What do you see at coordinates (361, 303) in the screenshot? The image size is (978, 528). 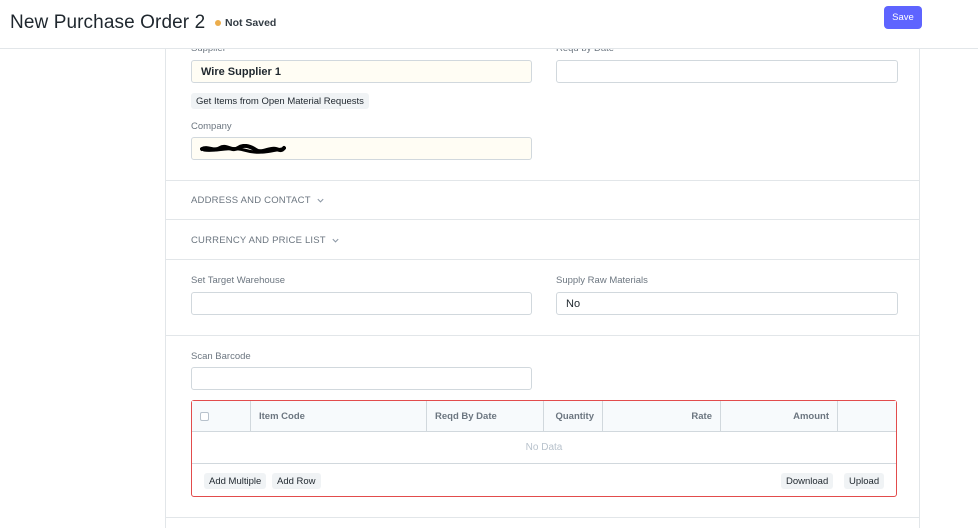 I see `set-target-warehouse-input` at bounding box center [361, 303].